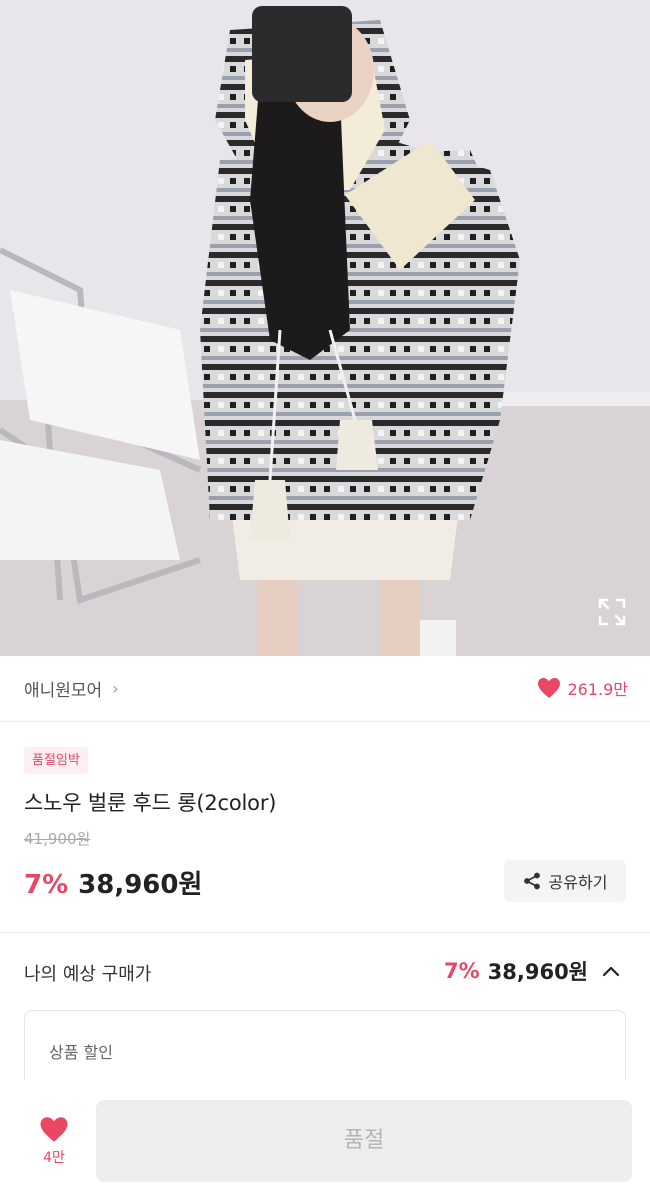  I want to click on store-like-count: 261.9만, so click(597, 689).